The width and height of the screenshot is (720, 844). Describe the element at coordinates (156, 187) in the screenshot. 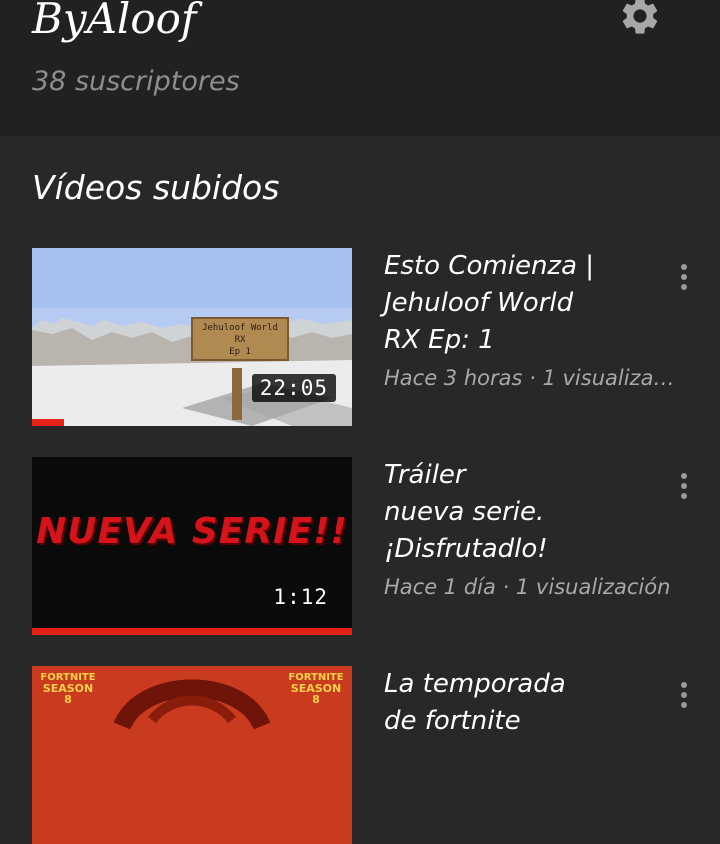

I see `section-title: Vídeos subidos` at that location.